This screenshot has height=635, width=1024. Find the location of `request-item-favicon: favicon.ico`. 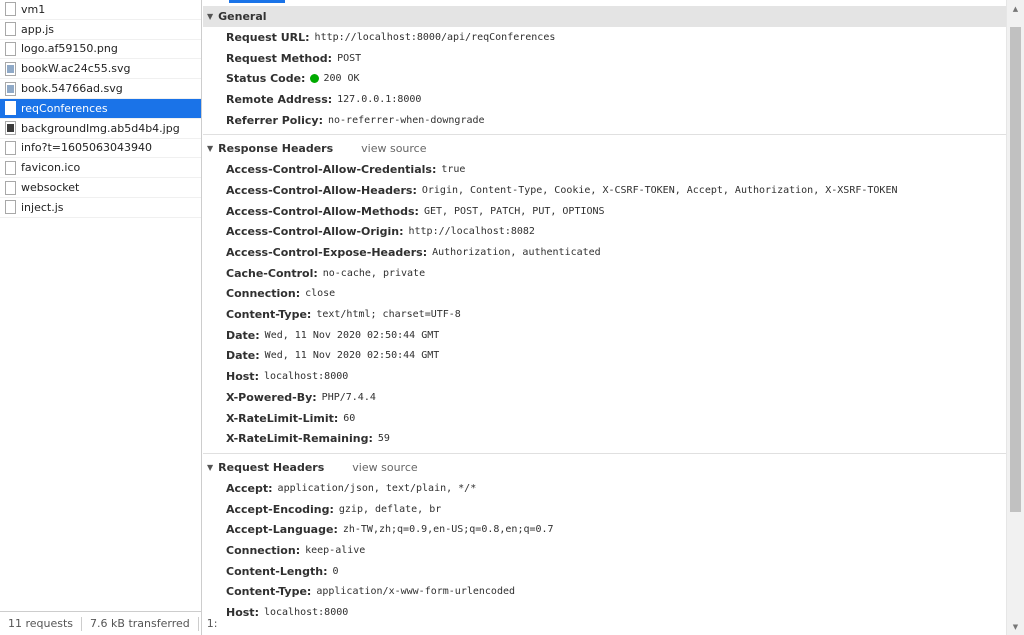

request-item-favicon: favicon.ico is located at coordinates (100, 168).